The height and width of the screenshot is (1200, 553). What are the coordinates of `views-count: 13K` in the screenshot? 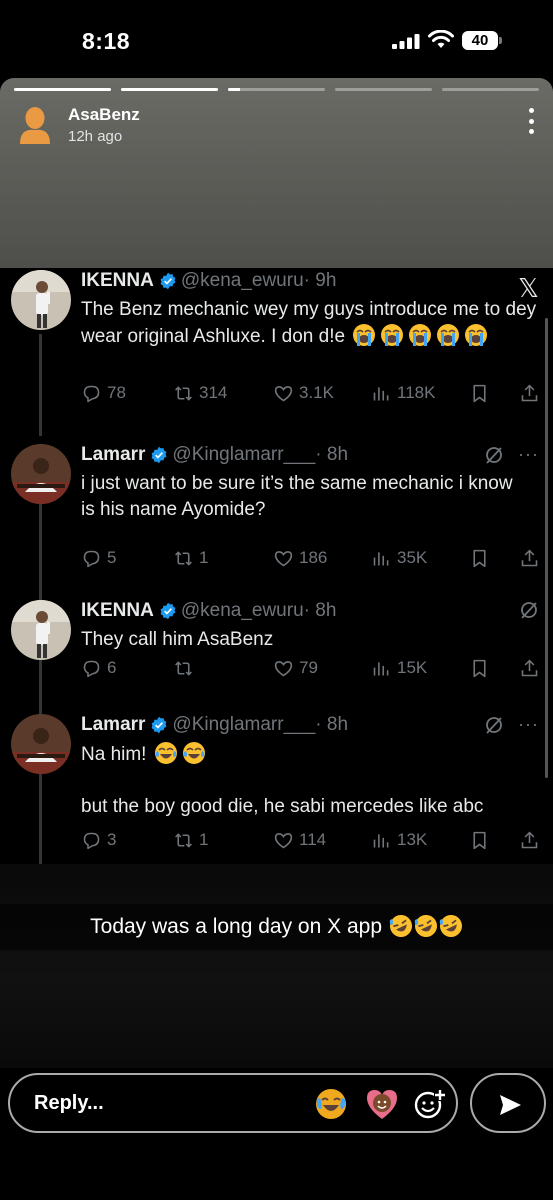 It's located at (412, 839).